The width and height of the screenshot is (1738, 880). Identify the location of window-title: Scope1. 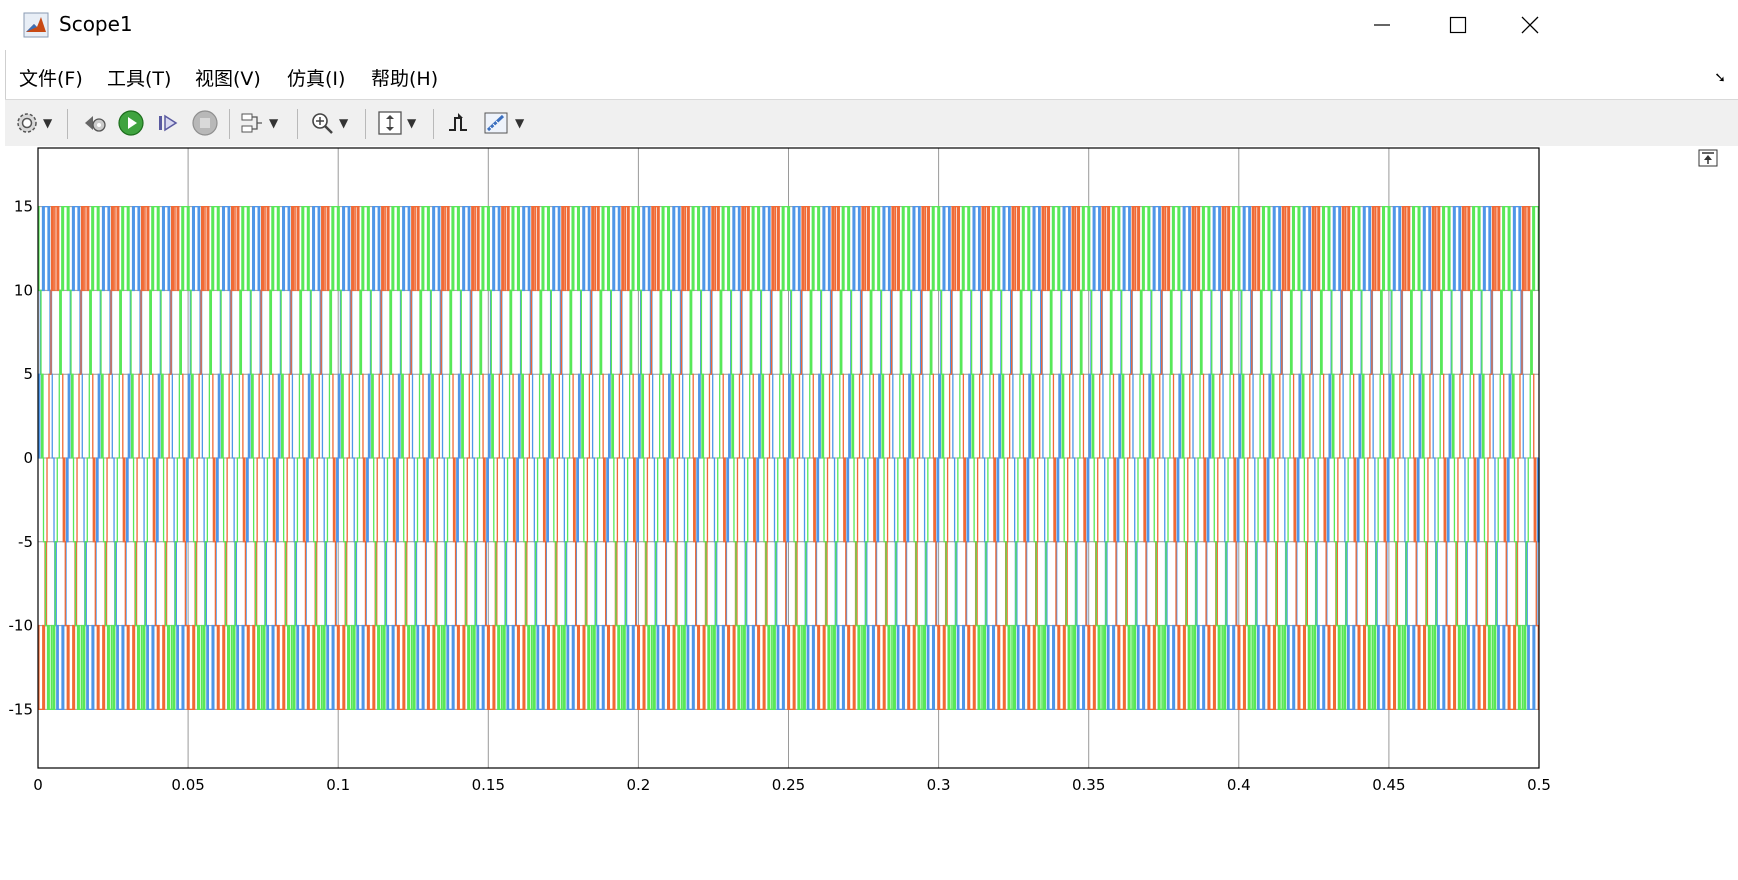
(96, 24).